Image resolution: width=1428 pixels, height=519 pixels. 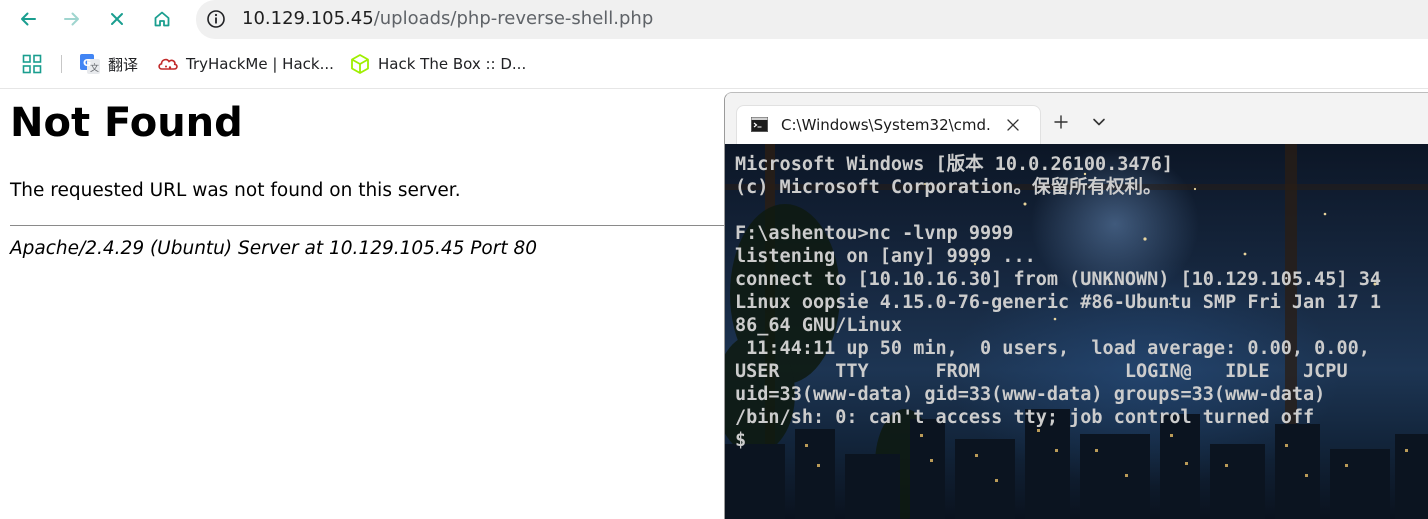 I want to click on info-icon, so click(x=216, y=19).